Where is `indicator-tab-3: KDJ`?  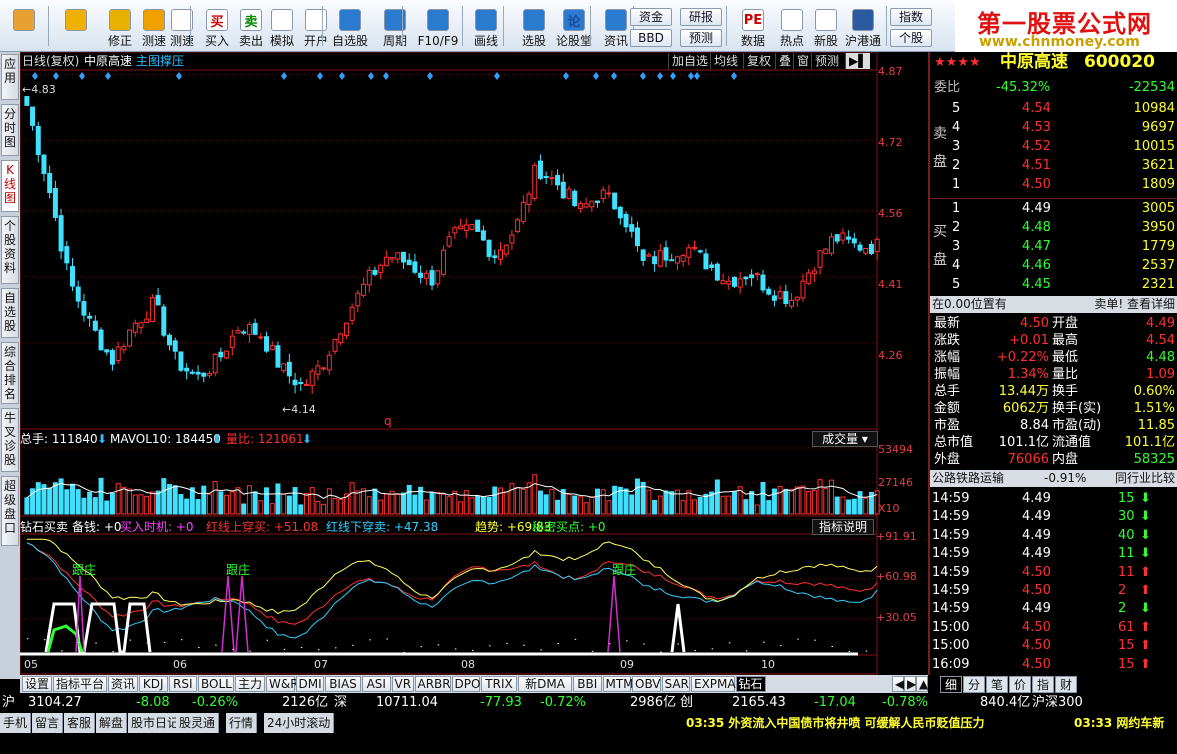
indicator-tab-3: KDJ is located at coordinates (153, 684).